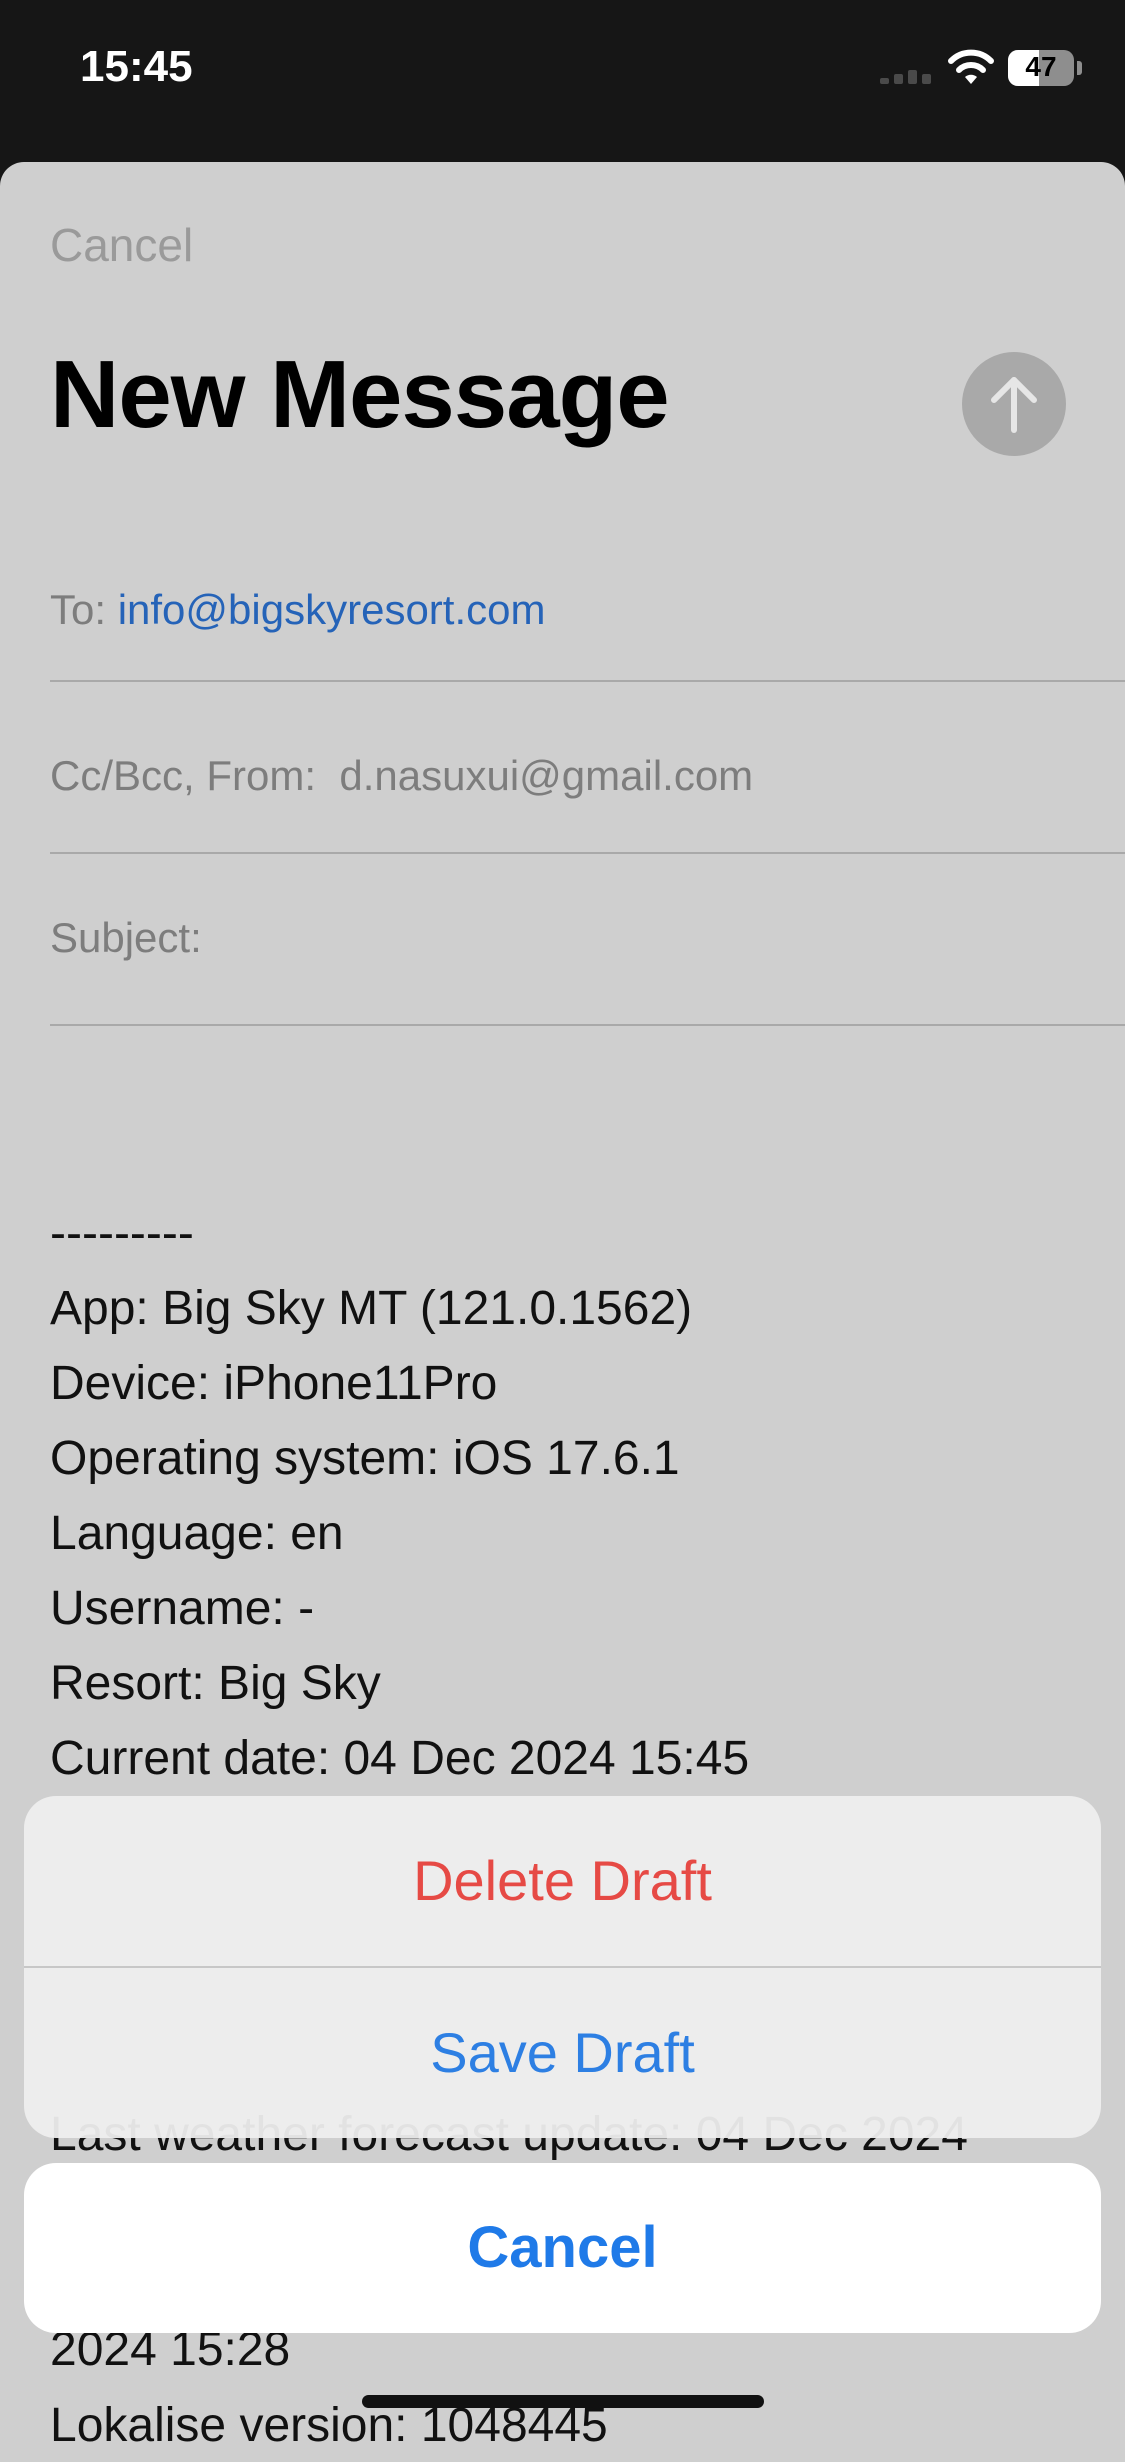  What do you see at coordinates (562, 1967) in the screenshot?
I see `draft-action-group: Delete Draft Save Draft` at bounding box center [562, 1967].